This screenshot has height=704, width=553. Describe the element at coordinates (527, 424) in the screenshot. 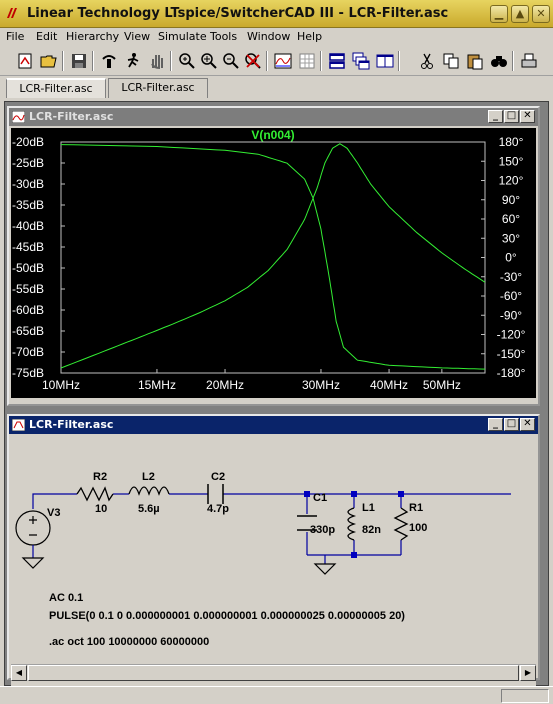

I see `schematic-close-button: ✕` at that location.